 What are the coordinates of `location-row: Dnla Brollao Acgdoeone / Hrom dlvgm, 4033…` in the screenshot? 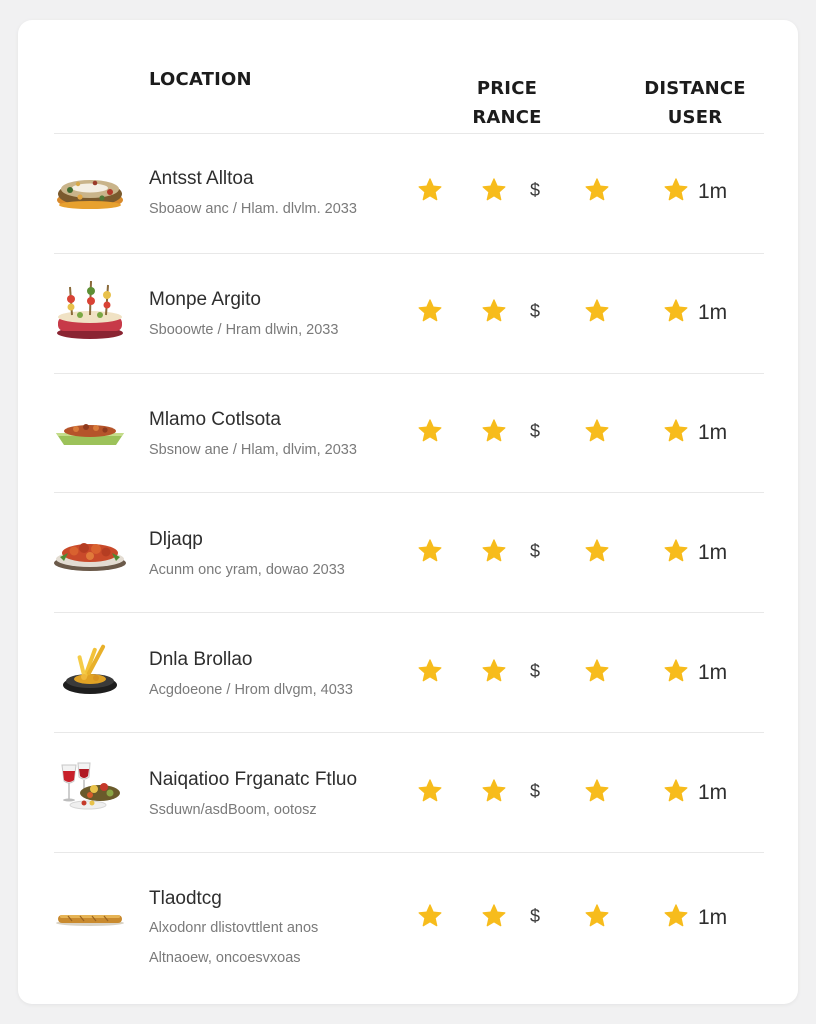 It's located at (408, 673).